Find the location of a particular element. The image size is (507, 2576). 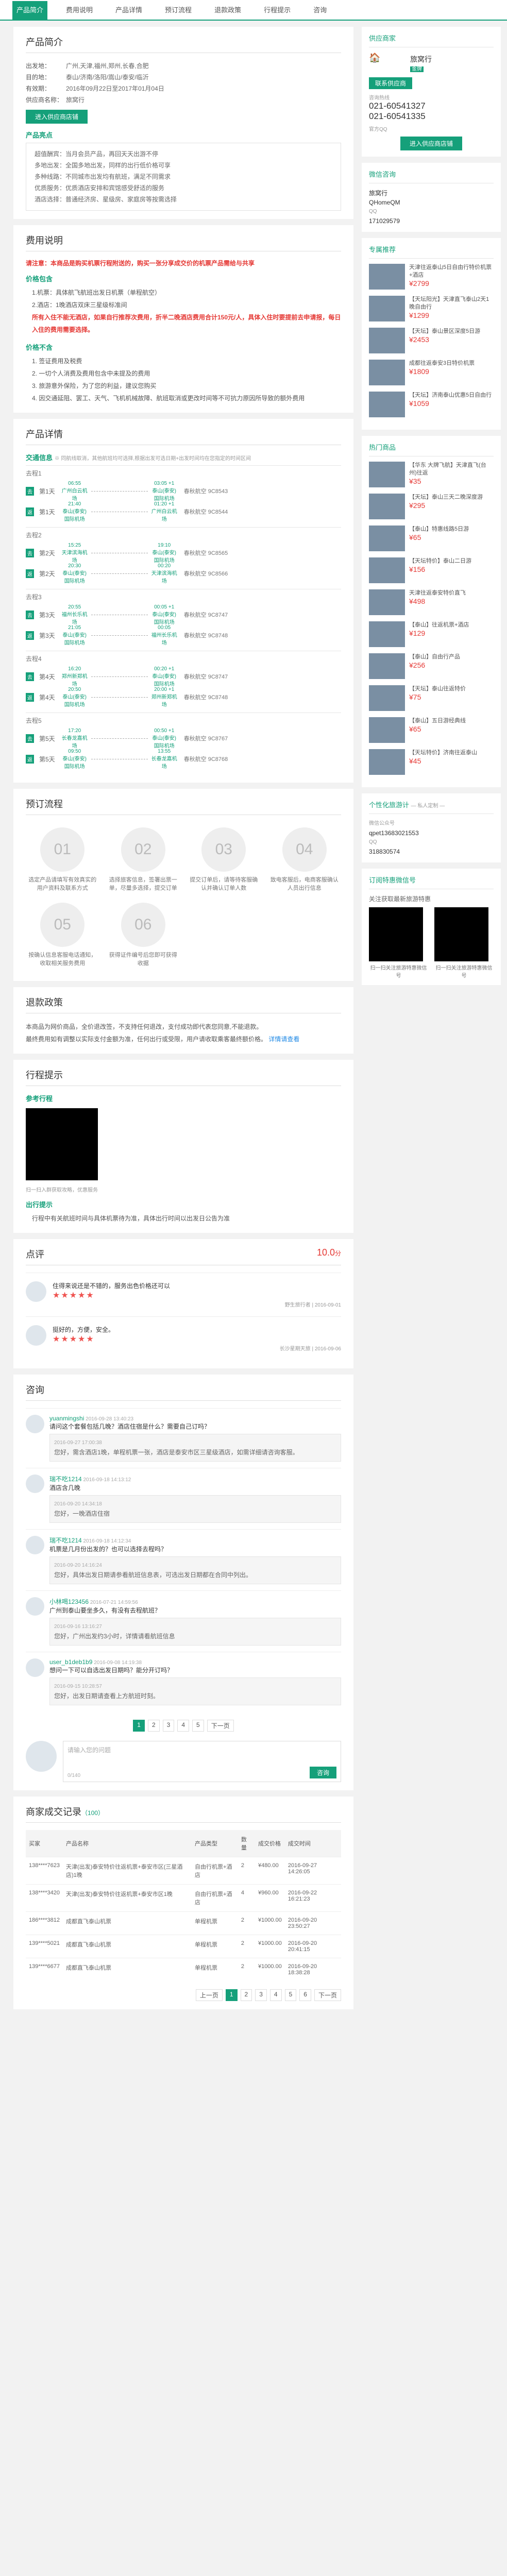

guide-wechat-label: 微信公众号 is located at coordinates (382, 823).